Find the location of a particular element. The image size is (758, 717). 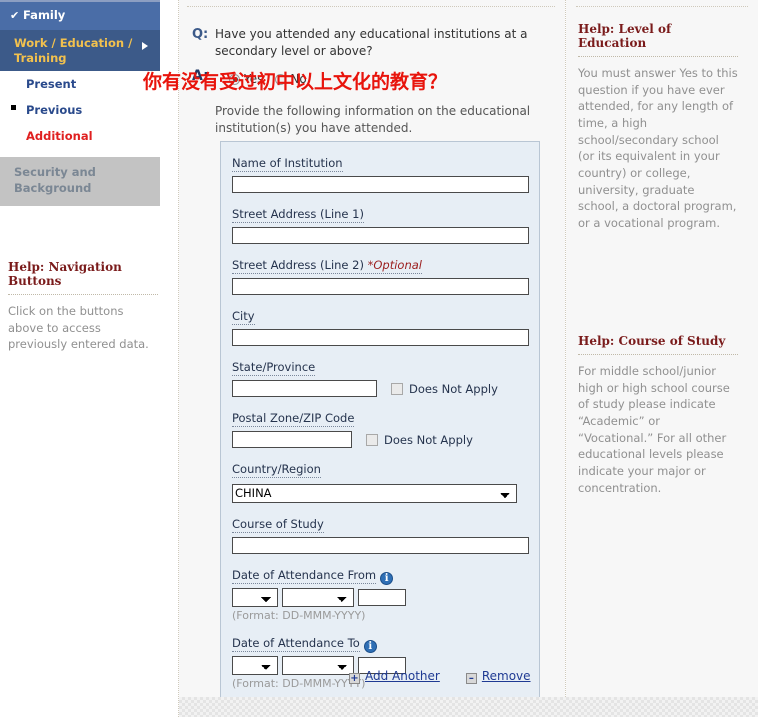

chinese-annotation: 你有没有受过初中以上文化的教育？ is located at coordinates (295, 82).